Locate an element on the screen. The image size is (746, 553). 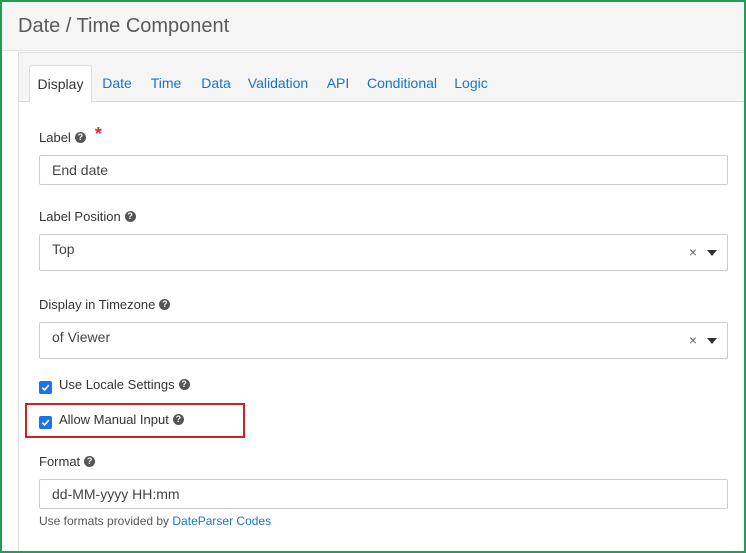
format-hint: Use formats provided by DateParser Codes is located at coordinates (155, 521).